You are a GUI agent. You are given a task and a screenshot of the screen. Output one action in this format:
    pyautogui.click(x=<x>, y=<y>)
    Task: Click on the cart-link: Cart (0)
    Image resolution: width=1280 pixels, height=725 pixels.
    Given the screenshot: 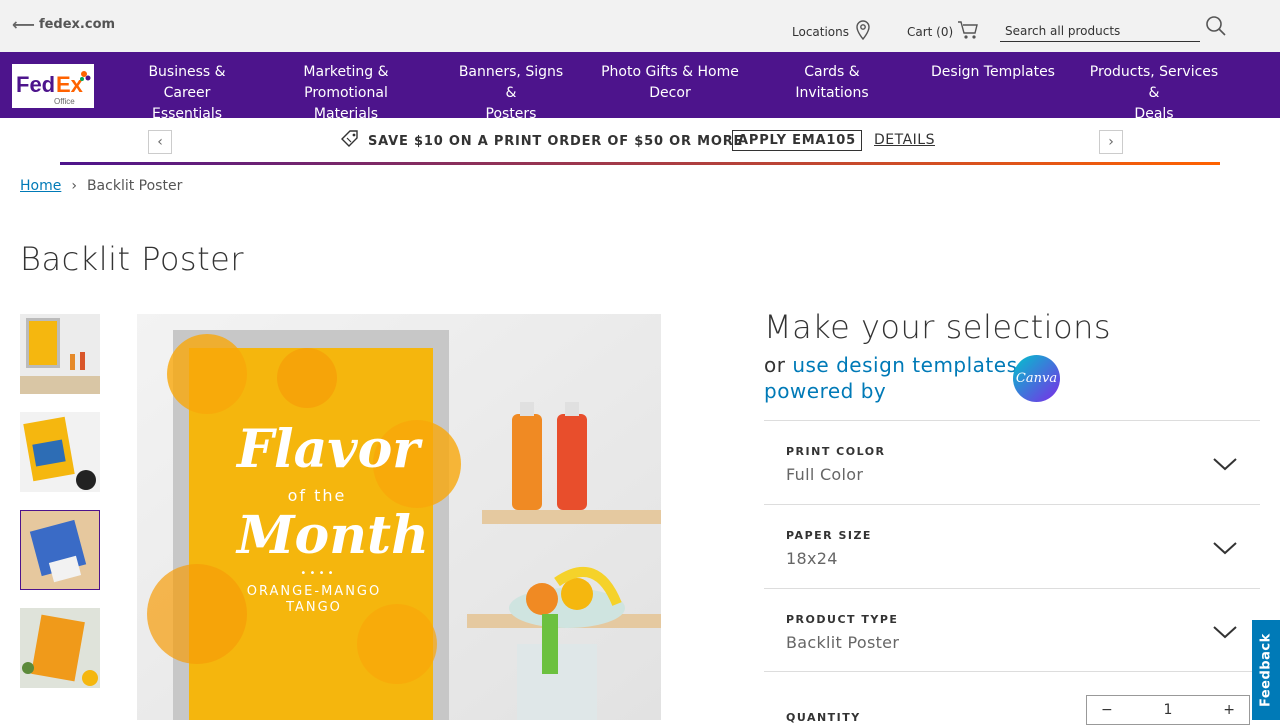 What is the action you would take?
    pyautogui.click(x=943, y=31)
    